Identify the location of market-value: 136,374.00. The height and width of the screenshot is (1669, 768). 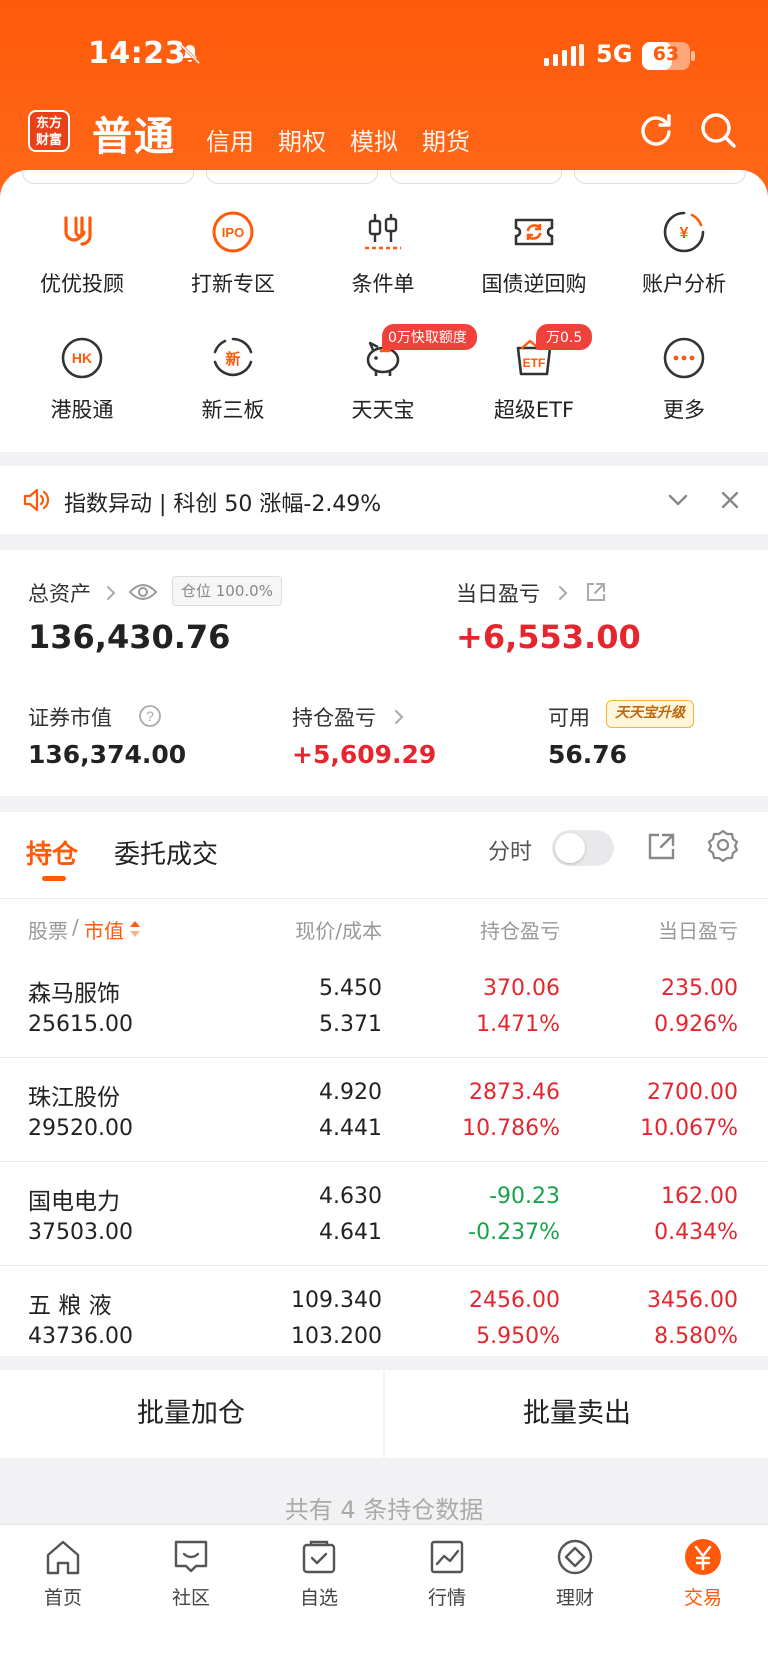
(107, 754).